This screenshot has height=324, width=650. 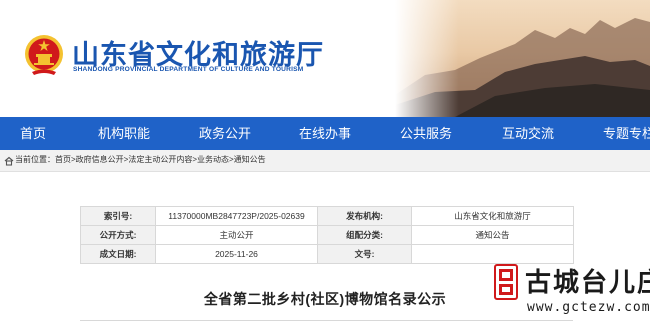 I want to click on date-label: 成文日期:, so click(x=118, y=254).